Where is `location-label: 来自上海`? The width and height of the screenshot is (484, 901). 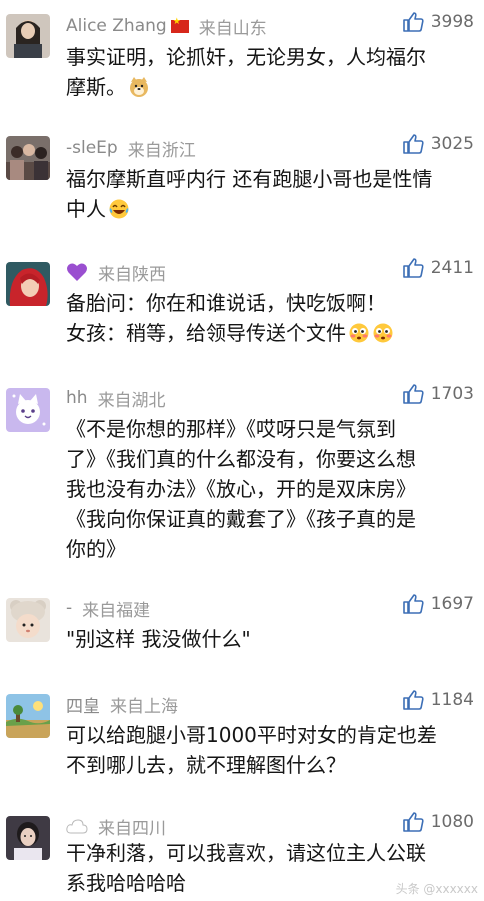 location-label: 来自上海 is located at coordinates (144, 706).